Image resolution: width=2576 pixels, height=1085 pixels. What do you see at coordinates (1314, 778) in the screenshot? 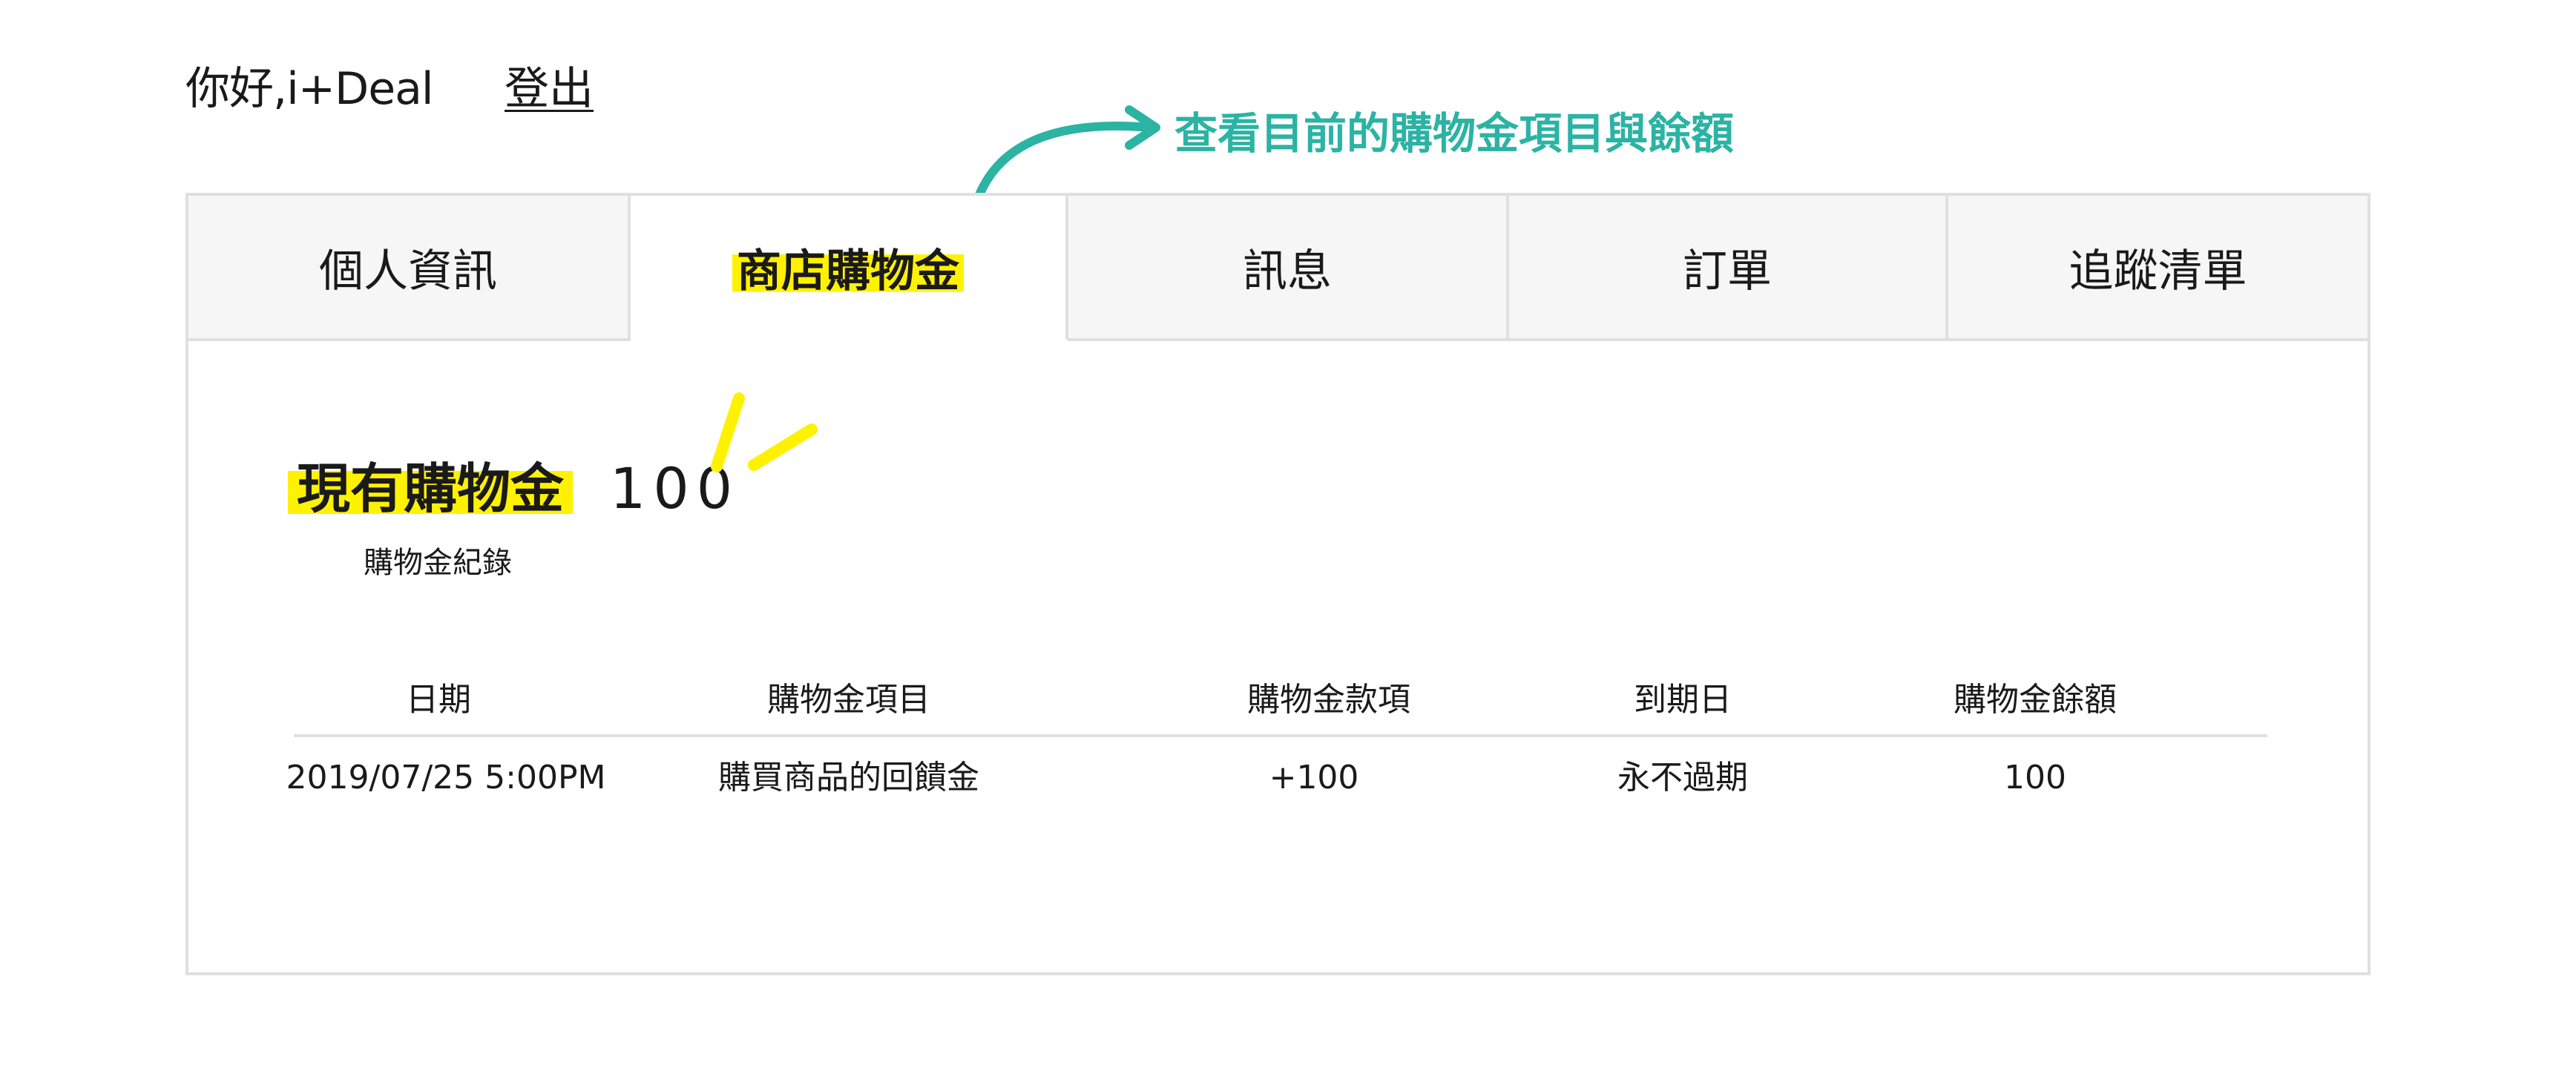
I see `row-amount: +100` at bounding box center [1314, 778].